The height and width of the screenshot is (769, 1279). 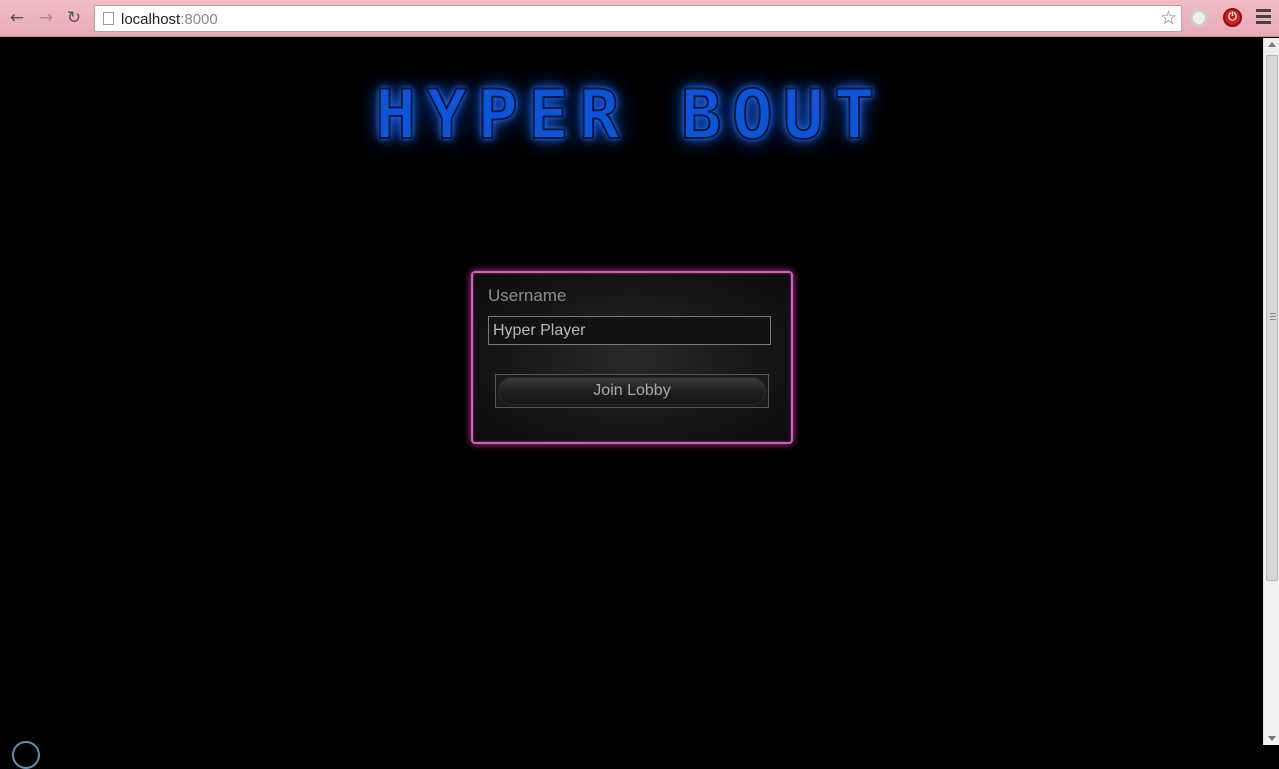 I want to click on browser-toolbar: ← → ↻ localhost:8000 ☆ ⏻, so click(x=639, y=18).